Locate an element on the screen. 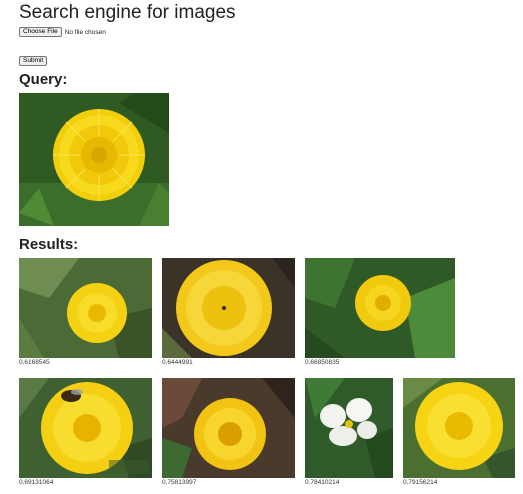 Image resolution: width=523 pixels, height=494 pixels. submit-button: Submit is located at coordinates (33, 61).